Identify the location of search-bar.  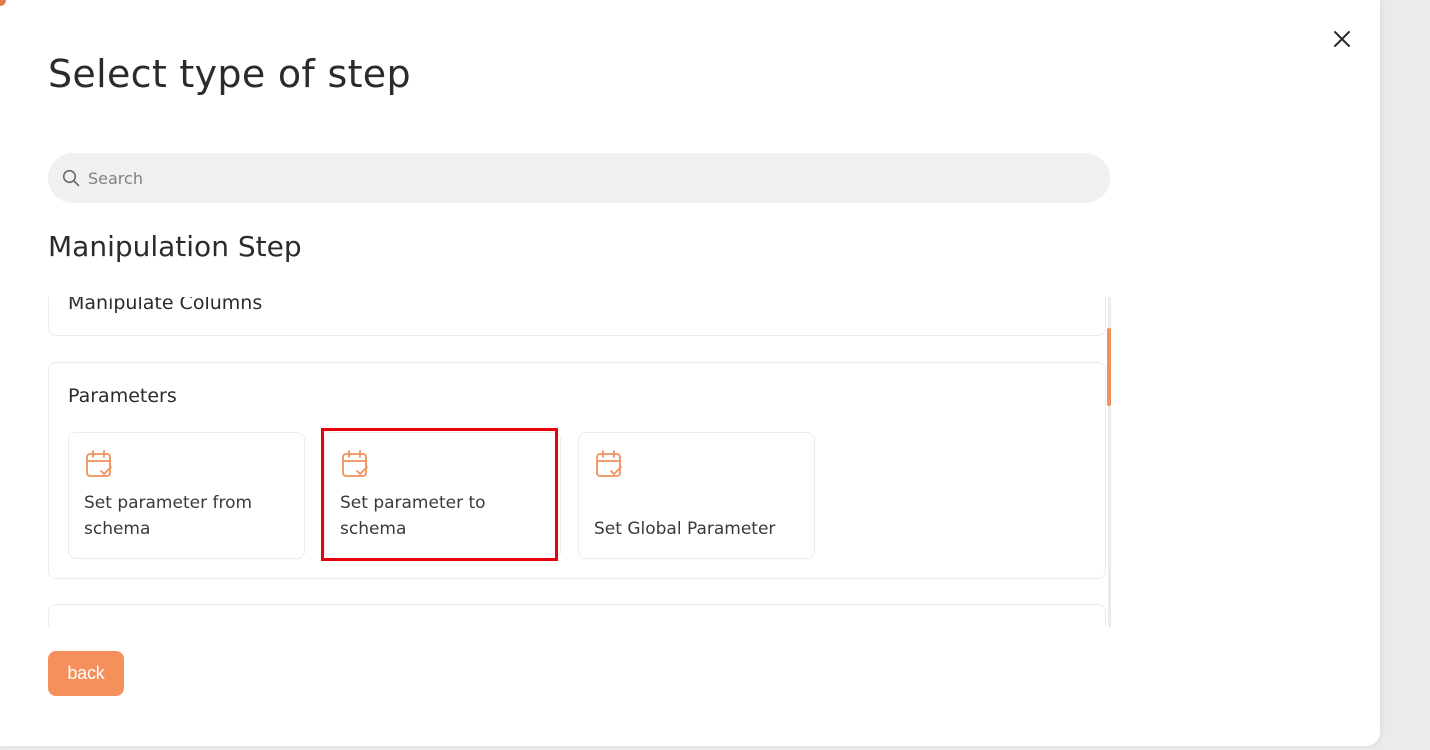
(579, 178).